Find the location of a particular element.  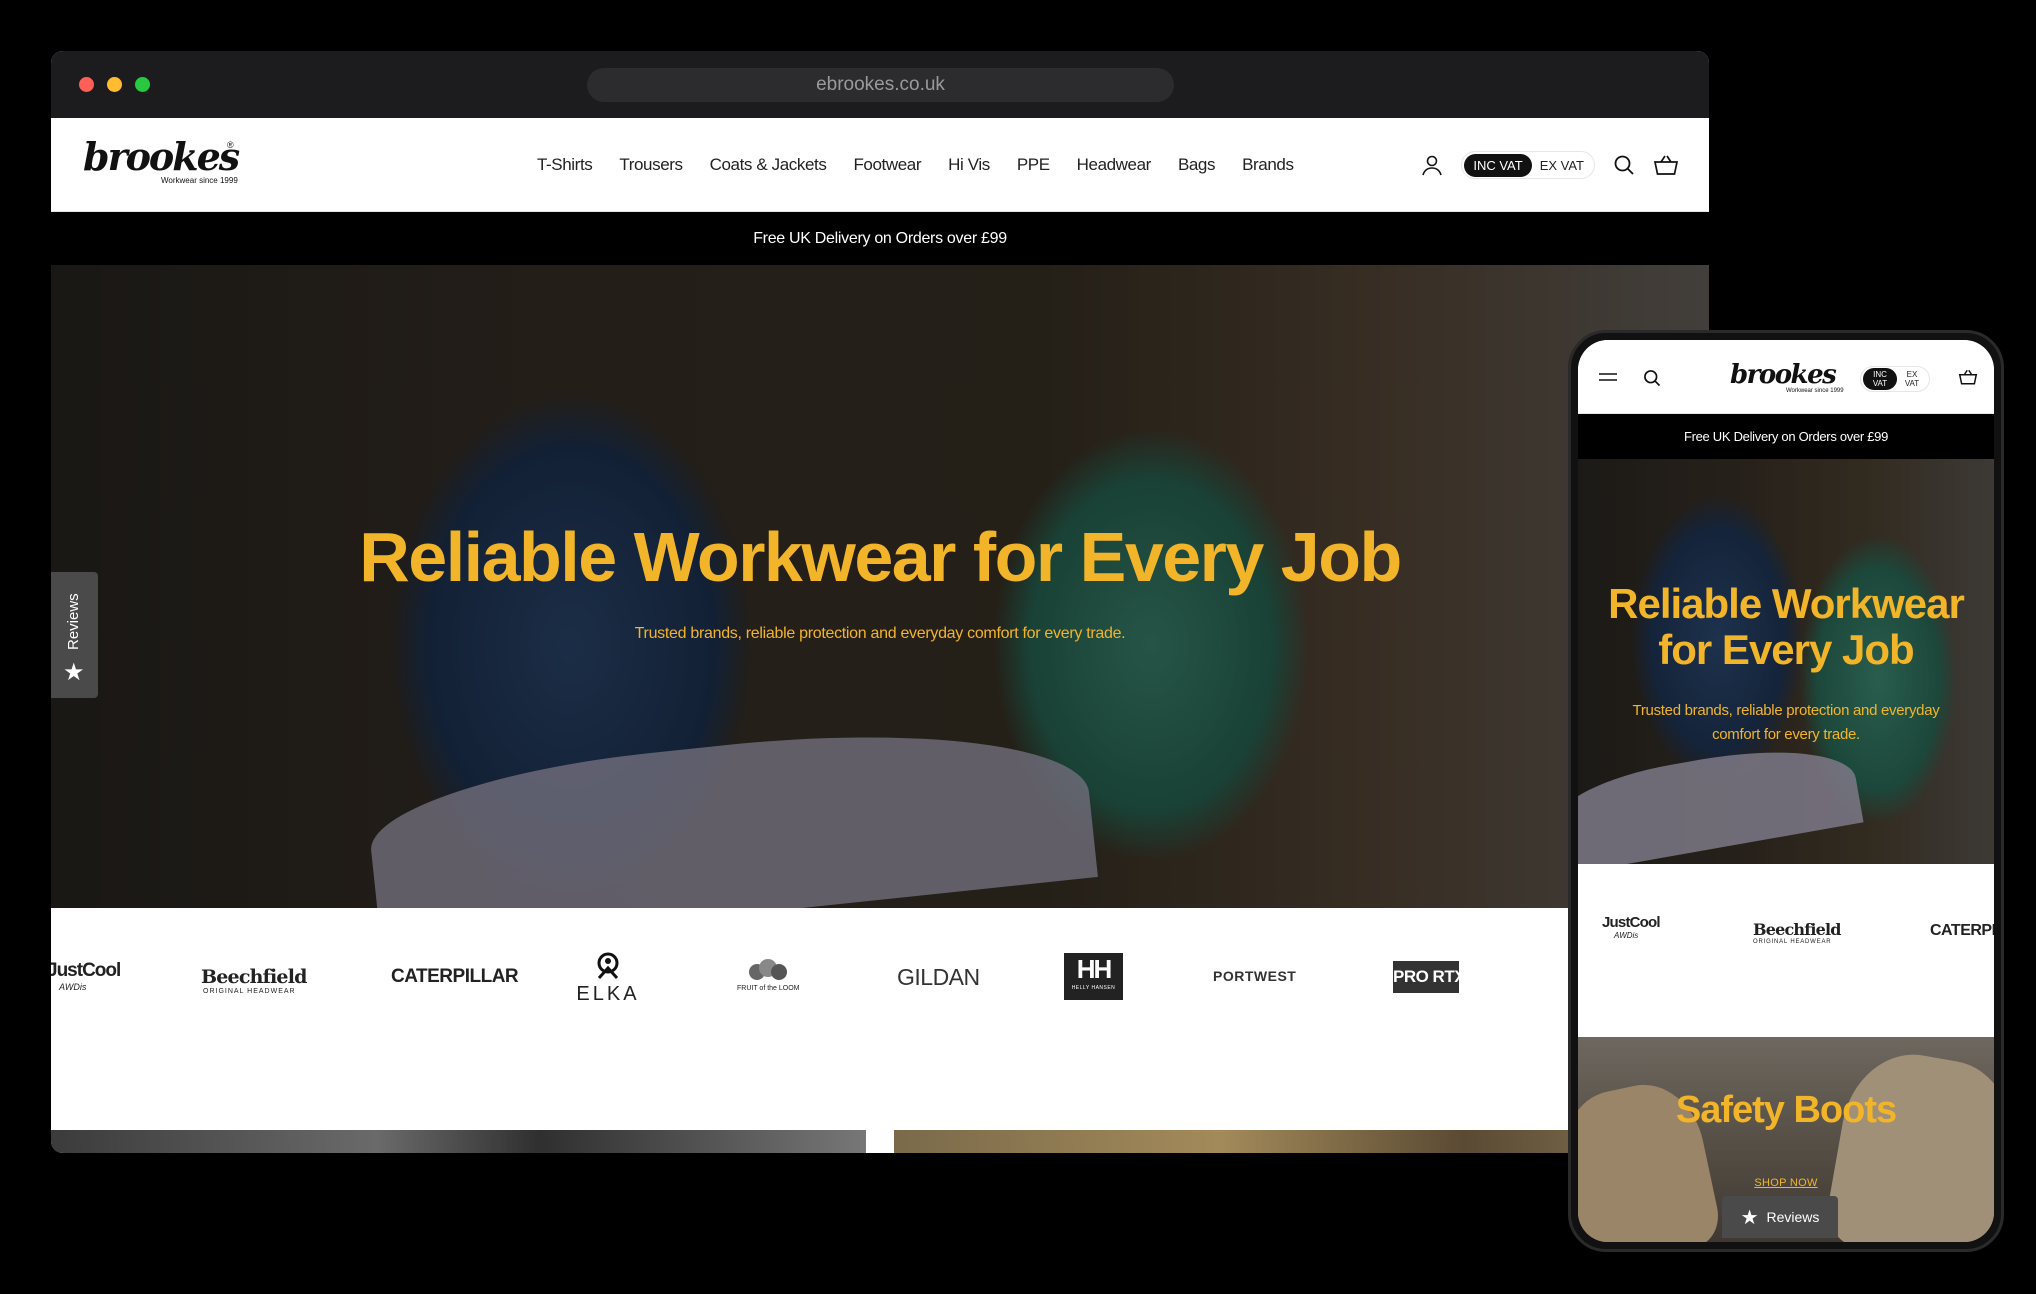

menu-icon is located at coordinates (1608, 379).